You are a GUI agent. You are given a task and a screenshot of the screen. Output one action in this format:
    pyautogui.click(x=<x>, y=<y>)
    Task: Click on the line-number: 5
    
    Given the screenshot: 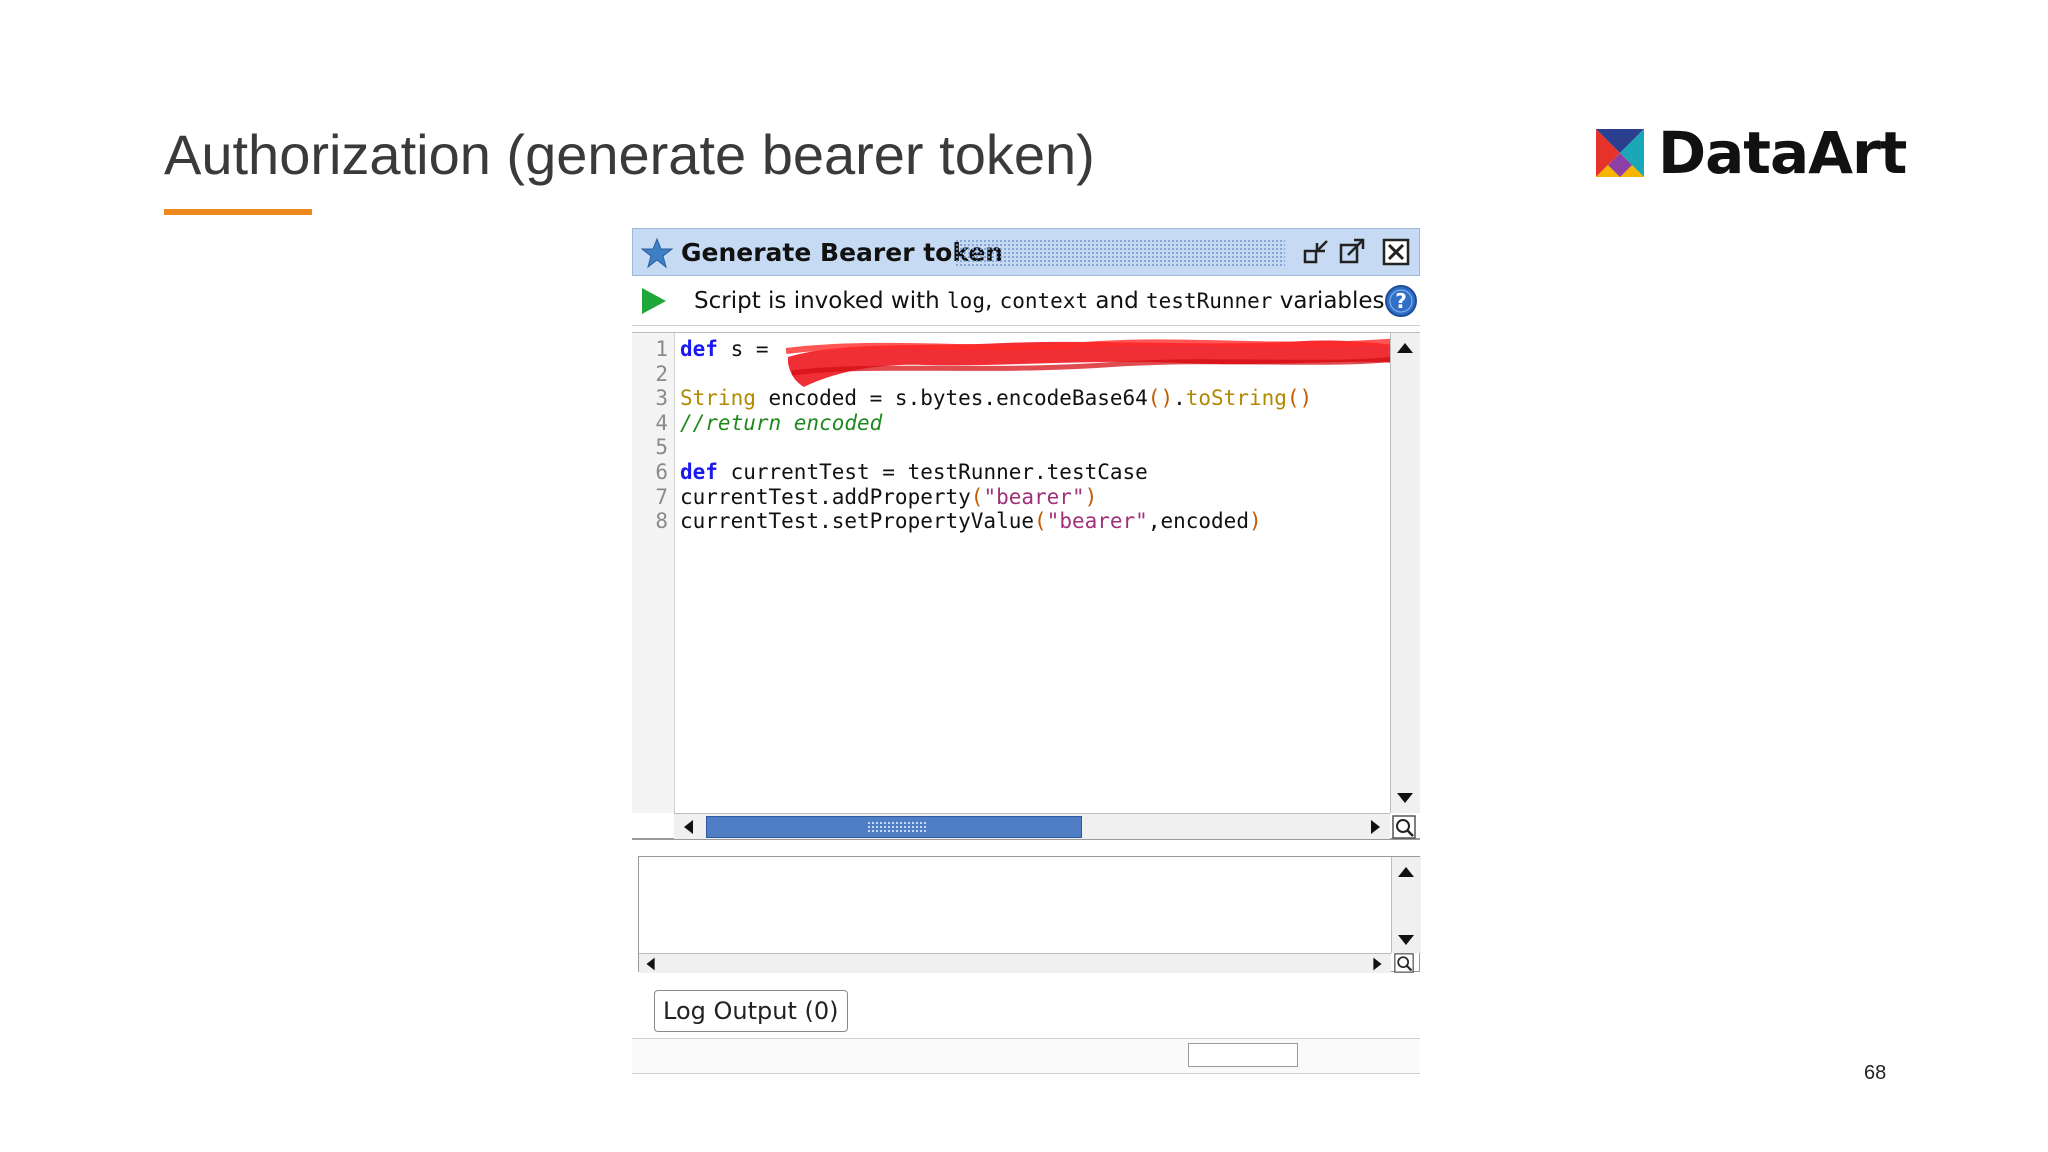 What is the action you would take?
    pyautogui.click(x=661, y=447)
    